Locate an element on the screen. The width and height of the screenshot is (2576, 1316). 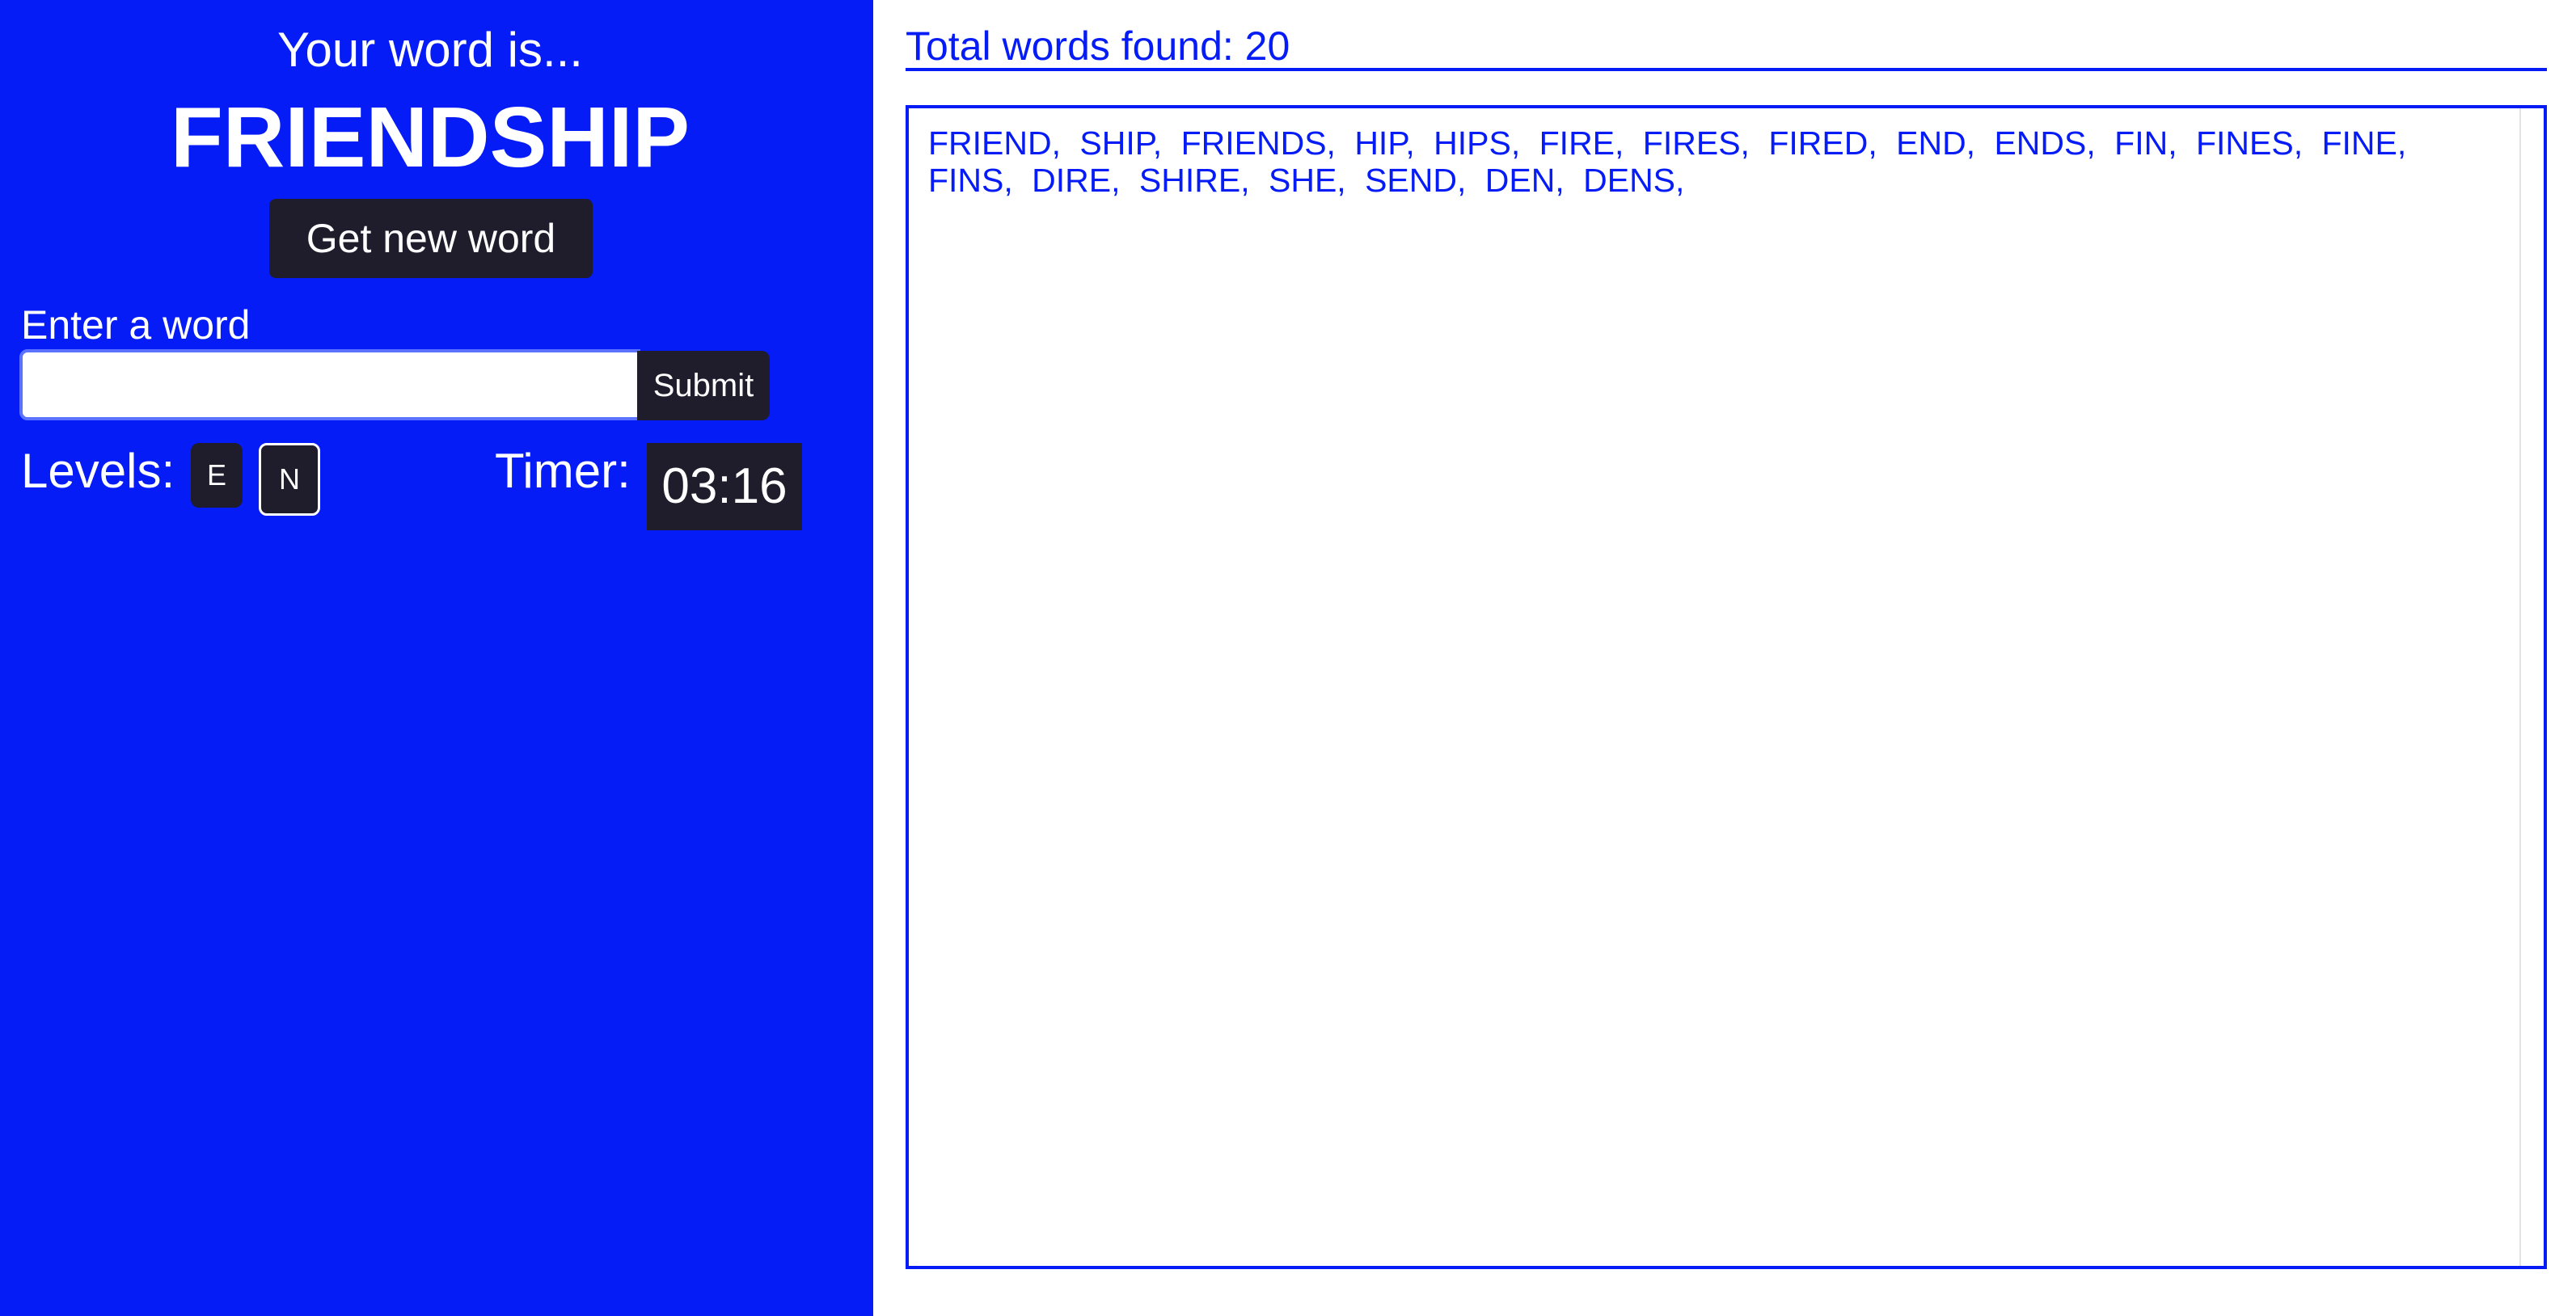
header-divider is located at coordinates (1726, 69).